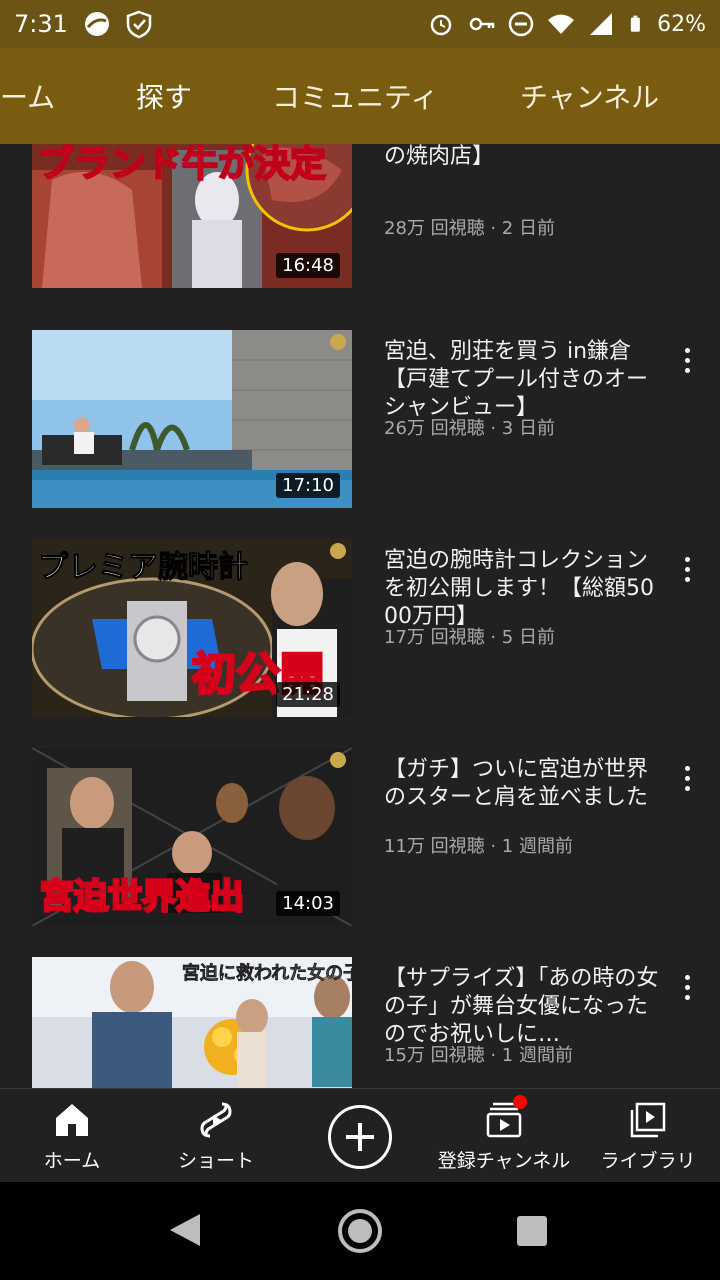 This screenshot has width=720, height=1280. I want to click on signal-icon, so click(601, 24).